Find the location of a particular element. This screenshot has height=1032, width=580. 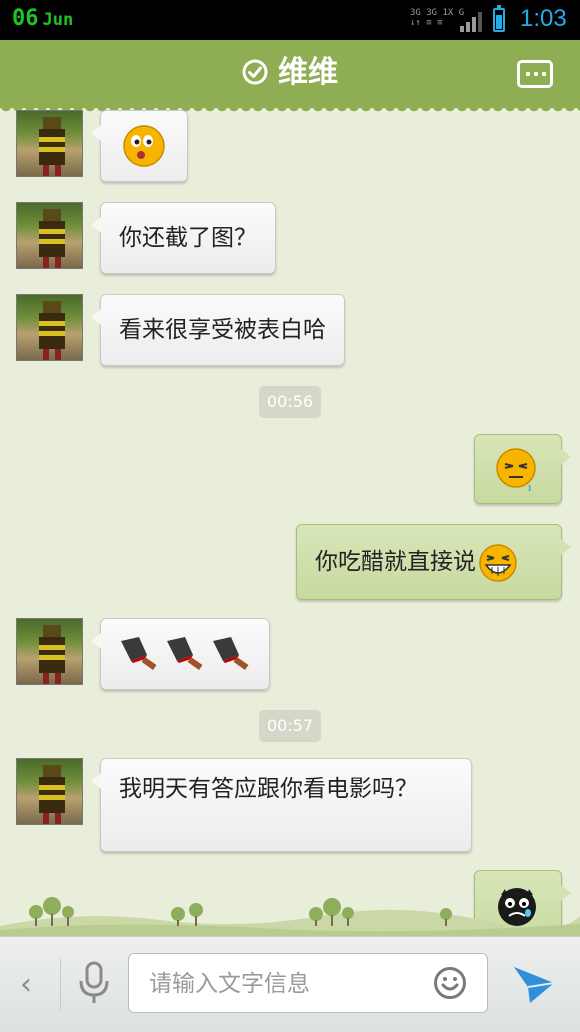

status-date: 06 Jun is located at coordinates (42, 18).